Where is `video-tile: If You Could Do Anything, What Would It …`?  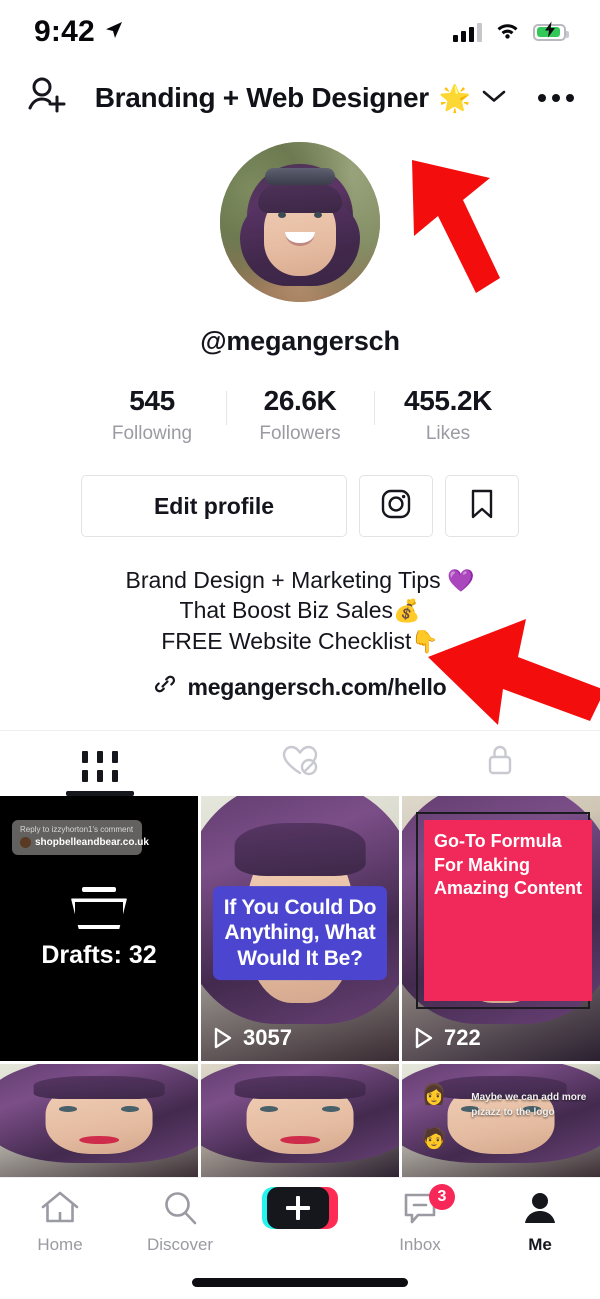 video-tile: If You Could Do Anything, What Would It … is located at coordinates (300, 929).